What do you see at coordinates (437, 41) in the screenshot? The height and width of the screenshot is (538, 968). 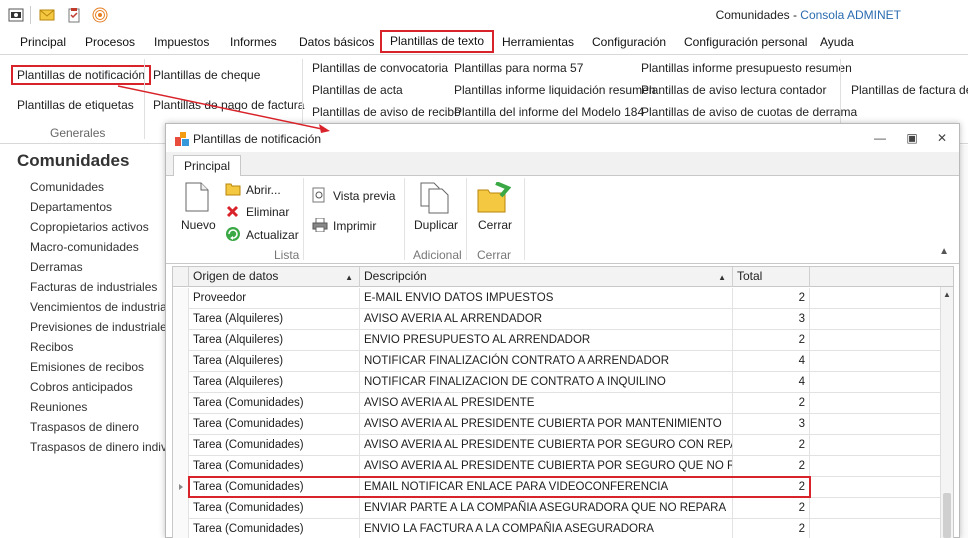 I see `menu-tab-plantillas-de-texto: Plantillas de texto` at bounding box center [437, 41].